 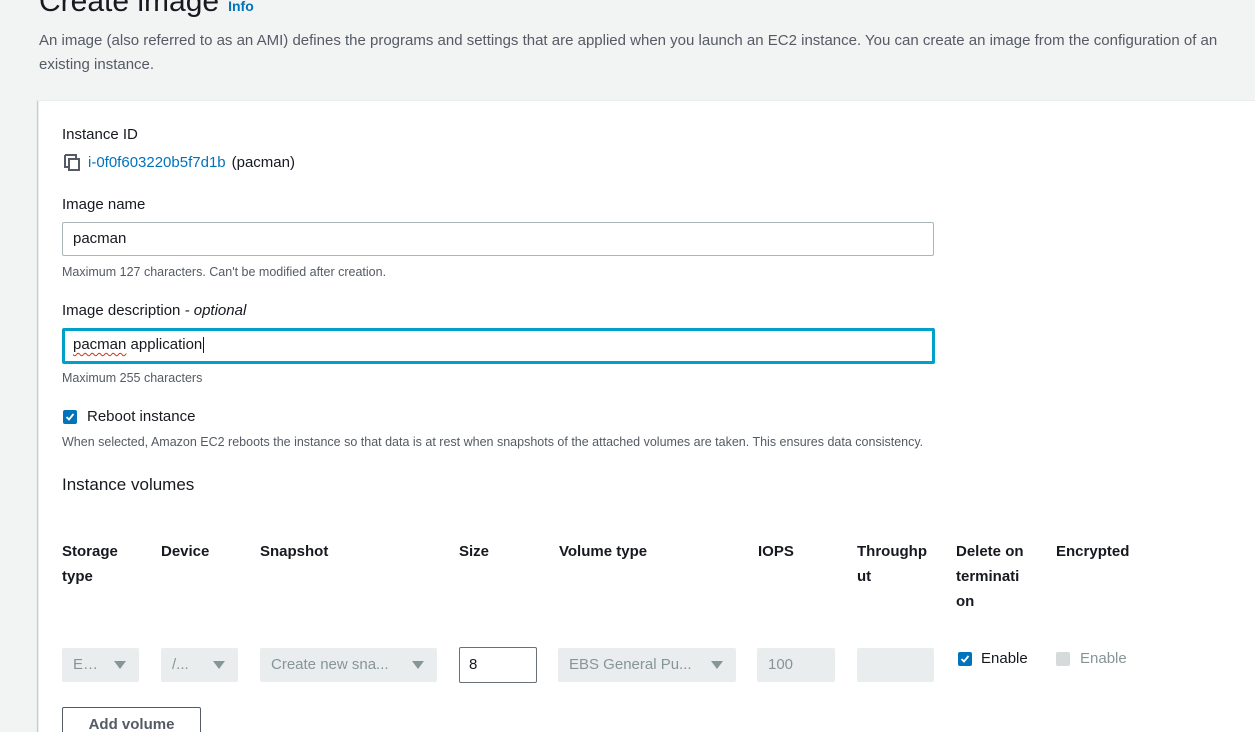 I want to click on image-description-value: application, so click(x=164, y=344).